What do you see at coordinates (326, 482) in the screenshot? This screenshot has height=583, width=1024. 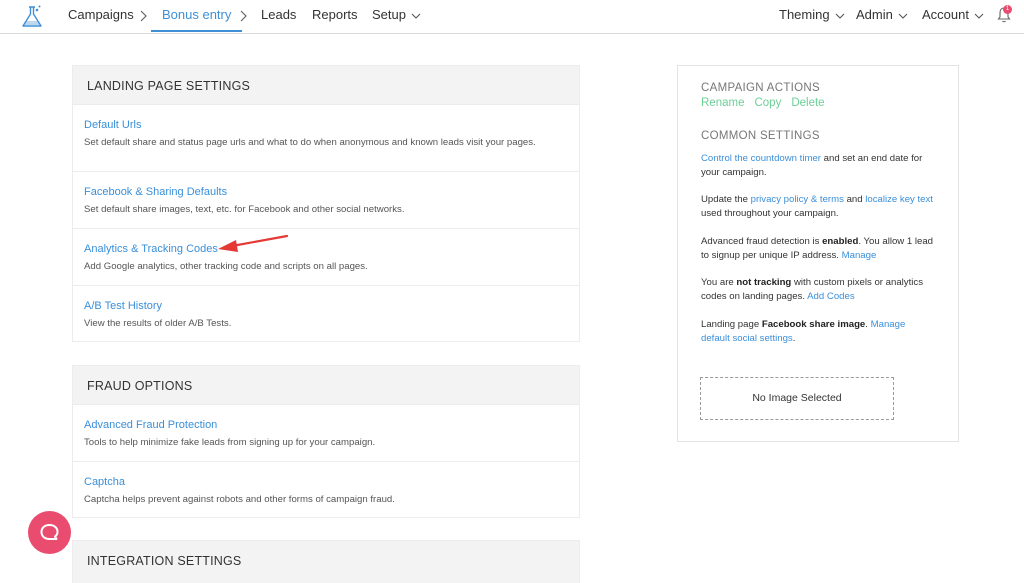 I see `captcha-link: Captcha` at bounding box center [326, 482].